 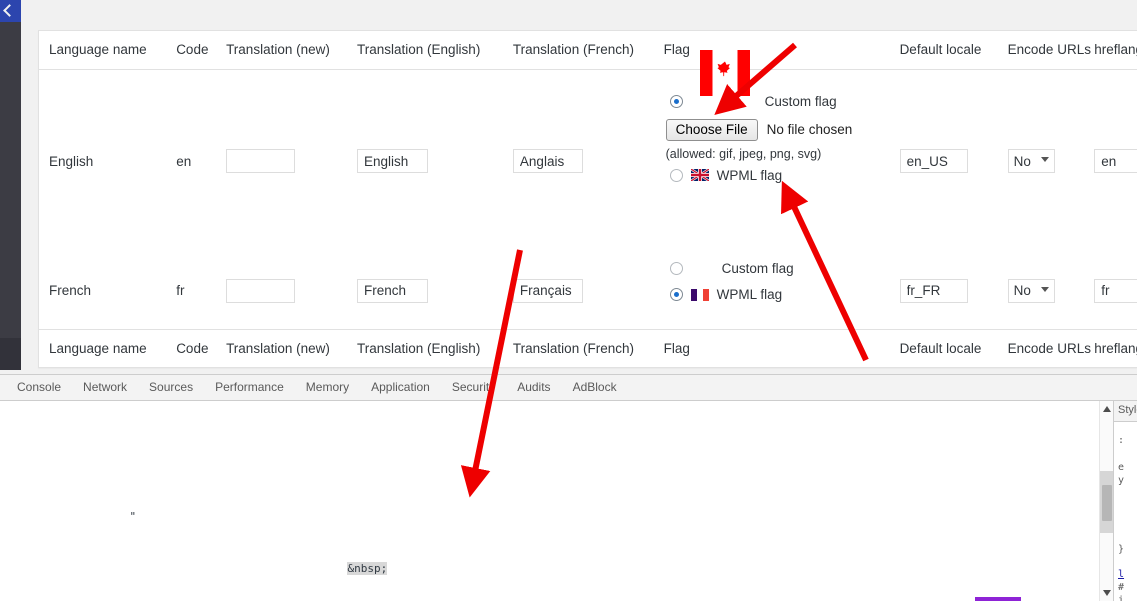 What do you see at coordinates (171, 387) in the screenshot?
I see `tab-sources: Sources` at bounding box center [171, 387].